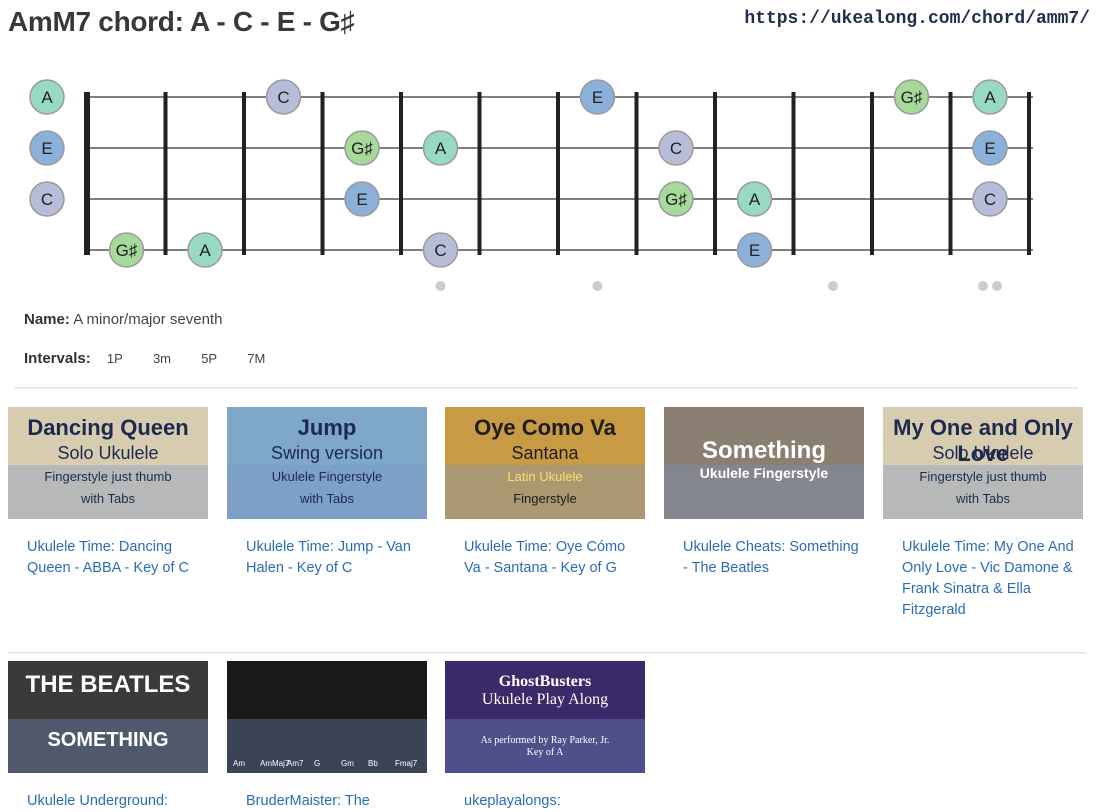 The image size is (1100, 812). I want to click on thumbnail-text: G, so click(317, 763).